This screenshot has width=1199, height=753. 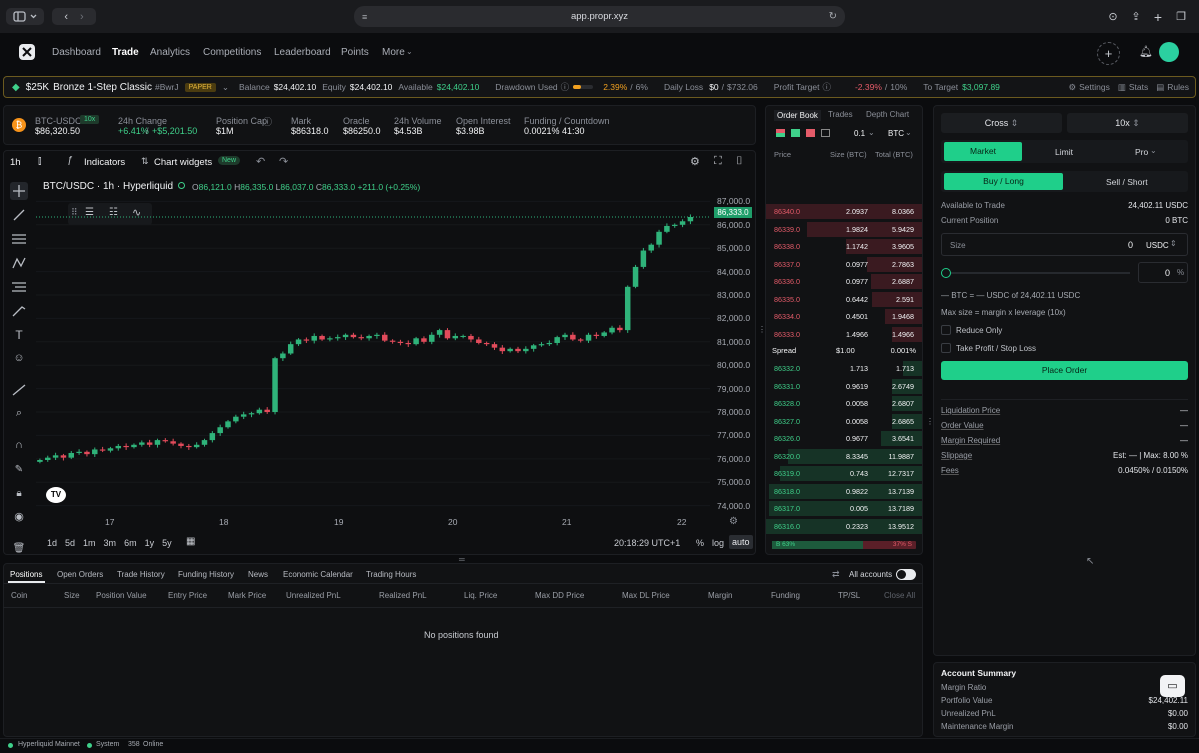 What do you see at coordinates (996, 348) in the screenshot?
I see `tpsl-label: Take Profit / Stop Loss` at bounding box center [996, 348].